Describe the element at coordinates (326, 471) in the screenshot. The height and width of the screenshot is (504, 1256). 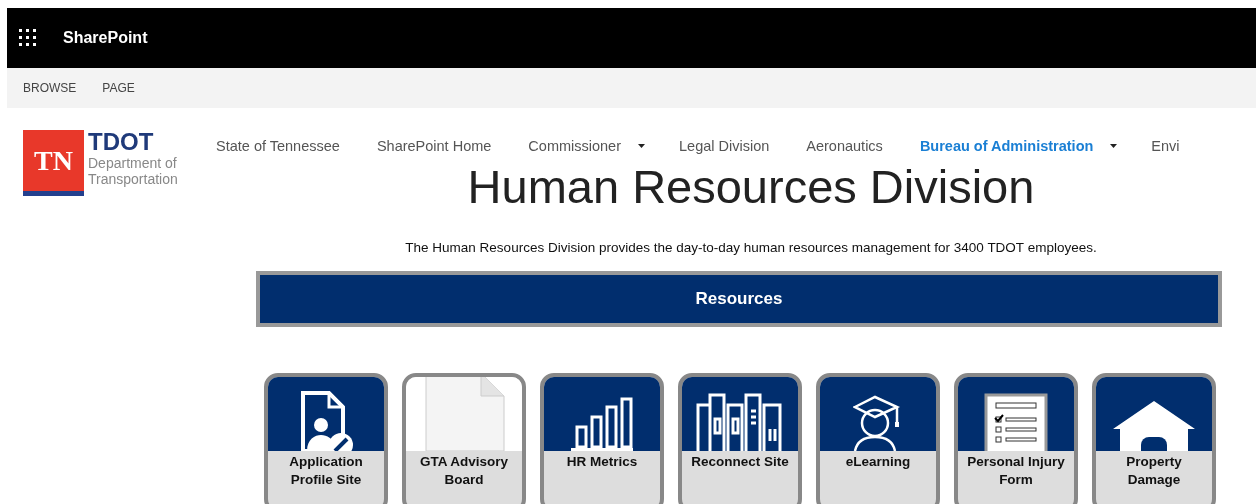
I see `tile-label: Application Profile Site` at that location.